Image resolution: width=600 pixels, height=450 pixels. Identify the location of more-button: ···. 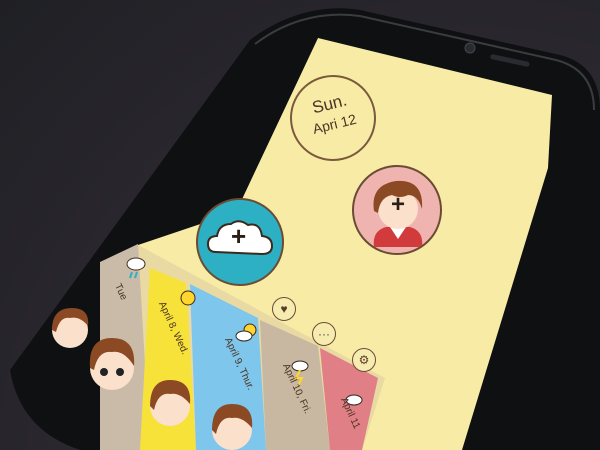
(324, 334).